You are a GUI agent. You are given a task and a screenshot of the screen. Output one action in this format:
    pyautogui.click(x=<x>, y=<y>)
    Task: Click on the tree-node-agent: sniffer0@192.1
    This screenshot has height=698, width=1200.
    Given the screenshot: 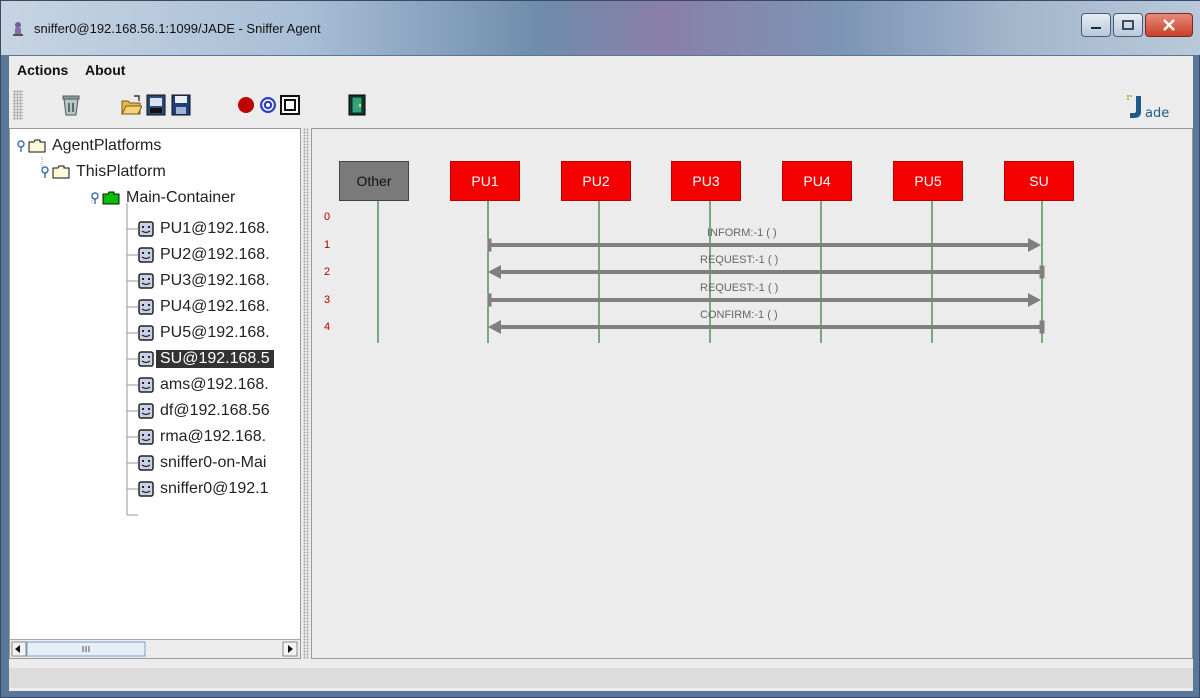 What is the action you would take?
    pyautogui.click(x=203, y=489)
    